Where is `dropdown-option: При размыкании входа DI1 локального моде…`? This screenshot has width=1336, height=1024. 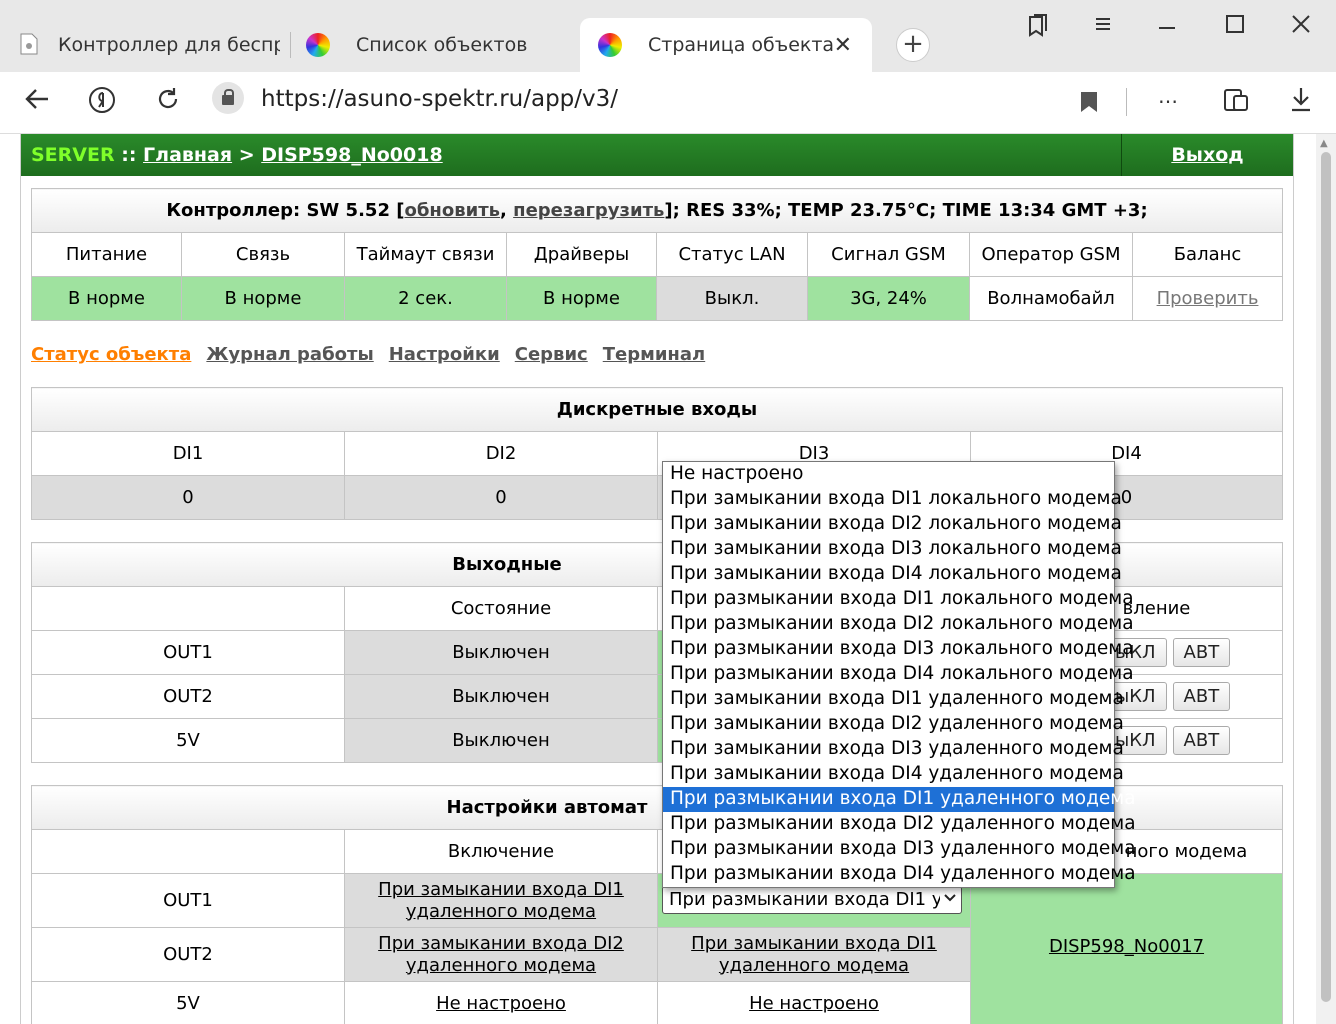 dropdown-option: При размыкании входа DI1 локального моде… is located at coordinates (898, 599).